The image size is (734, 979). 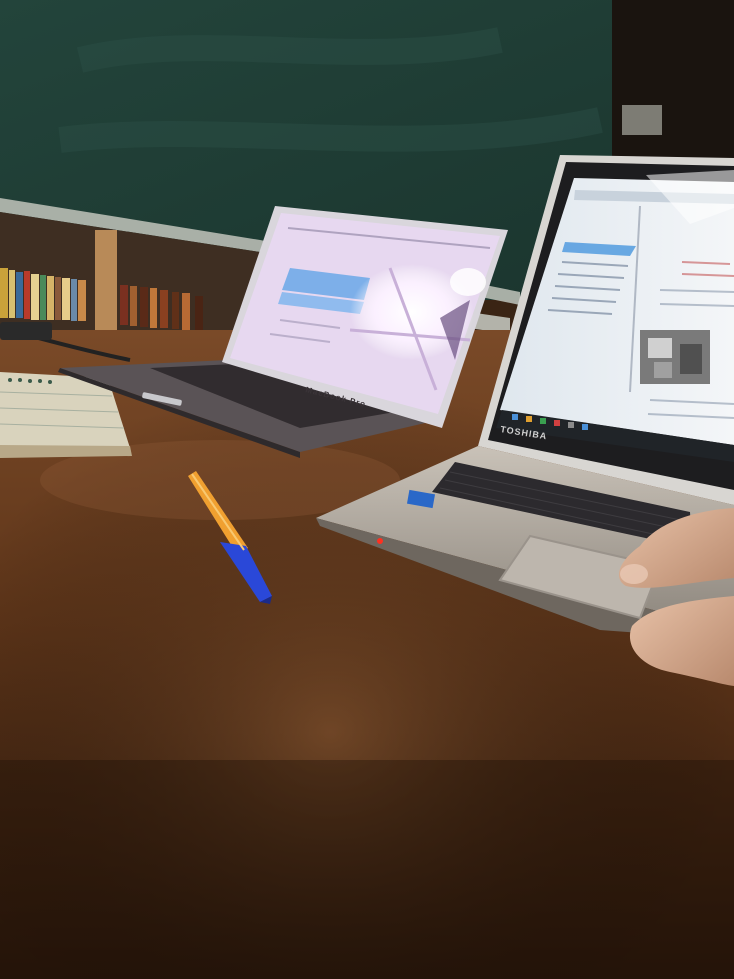 What do you see at coordinates (380, 541) in the screenshot?
I see `power-led` at bounding box center [380, 541].